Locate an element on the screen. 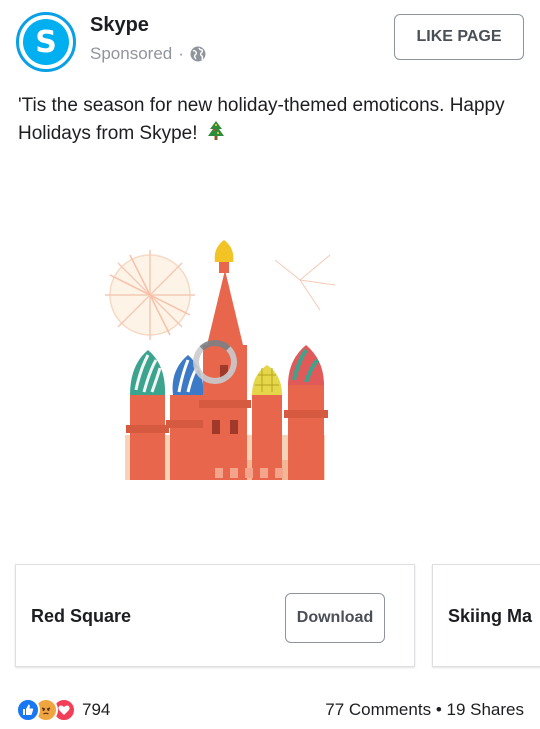 The image size is (540, 729). product-carousel: Red Square Download Skiing Ma is located at coordinates (270, 616).